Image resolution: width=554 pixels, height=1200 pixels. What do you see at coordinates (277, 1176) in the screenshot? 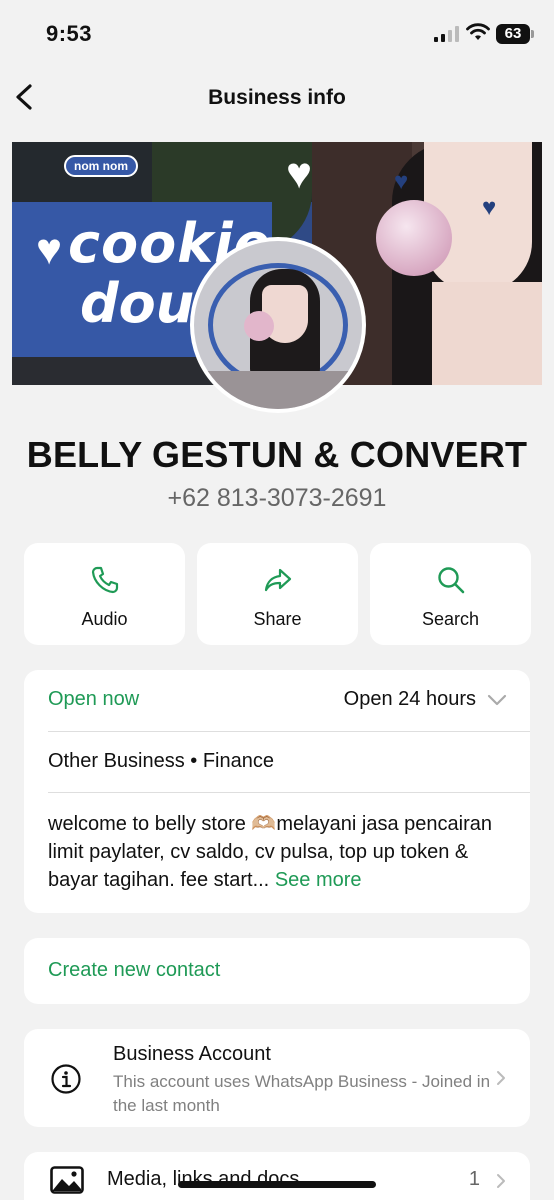
I see `media-links-docs-row: Media, links and docs 1` at bounding box center [277, 1176].